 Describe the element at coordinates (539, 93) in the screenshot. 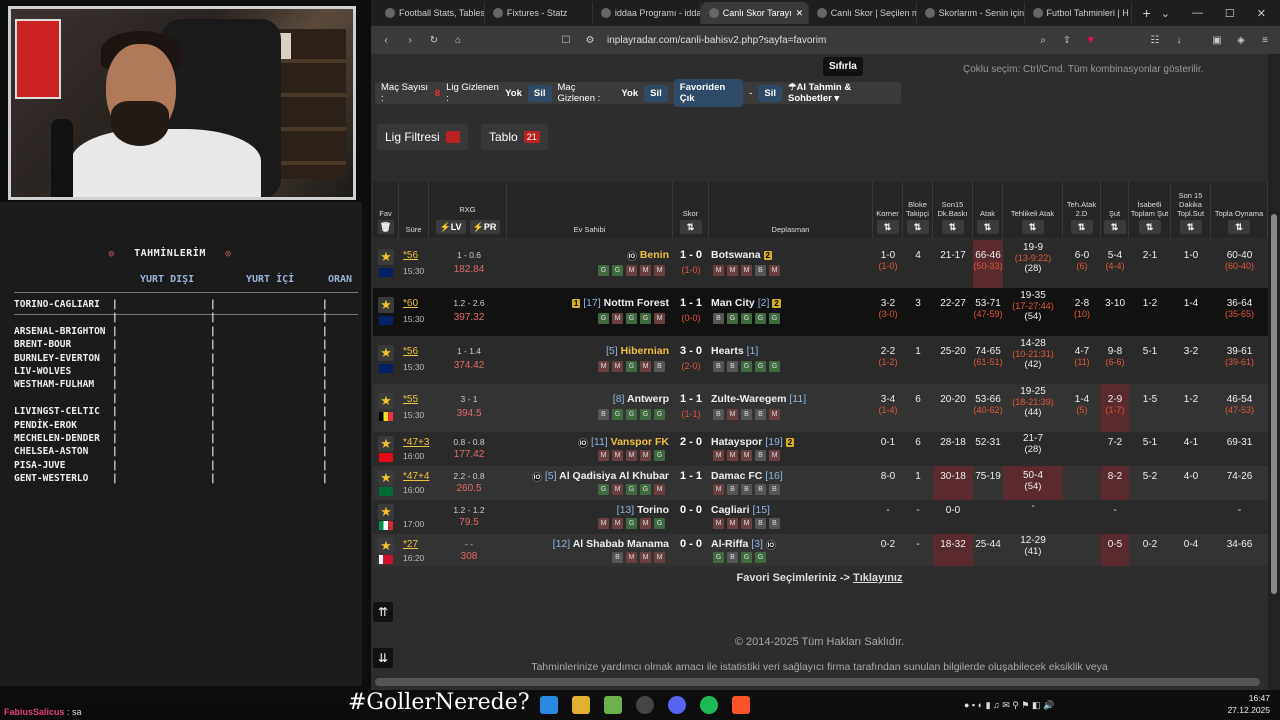

I see `clear-league-button: Sil` at that location.